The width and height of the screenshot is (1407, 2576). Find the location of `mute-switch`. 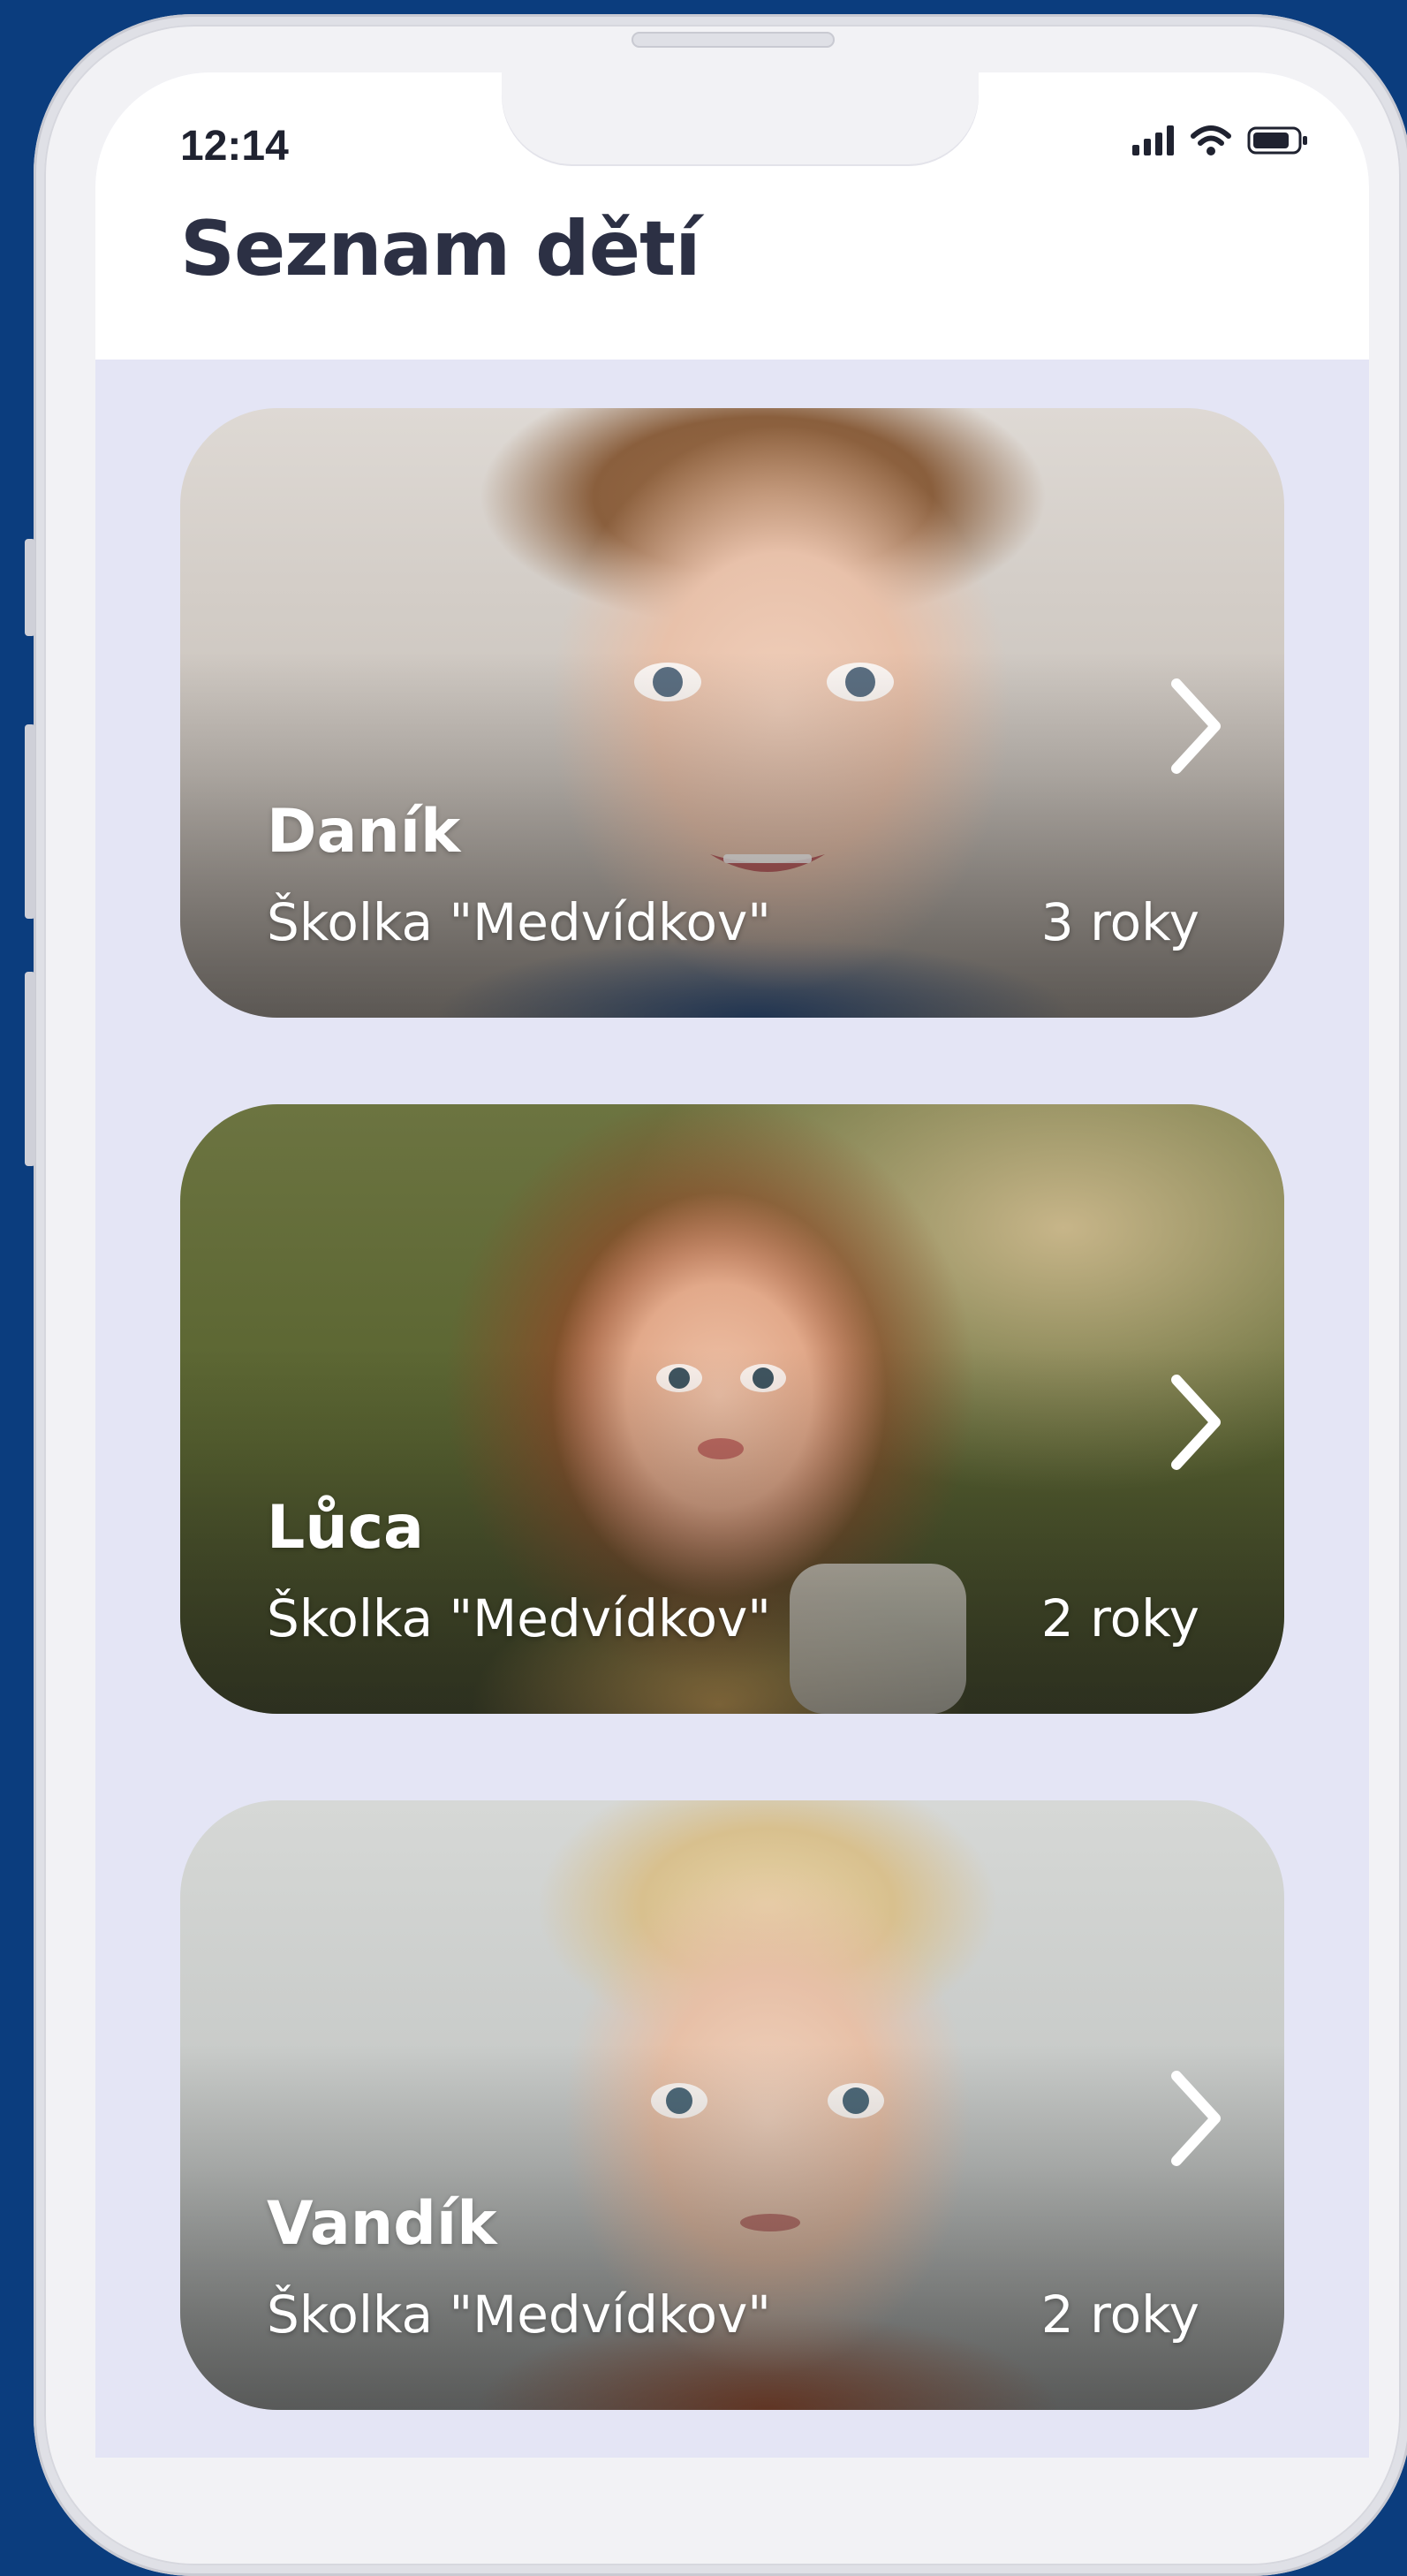

mute-switch is located at coordinates (30, 587).